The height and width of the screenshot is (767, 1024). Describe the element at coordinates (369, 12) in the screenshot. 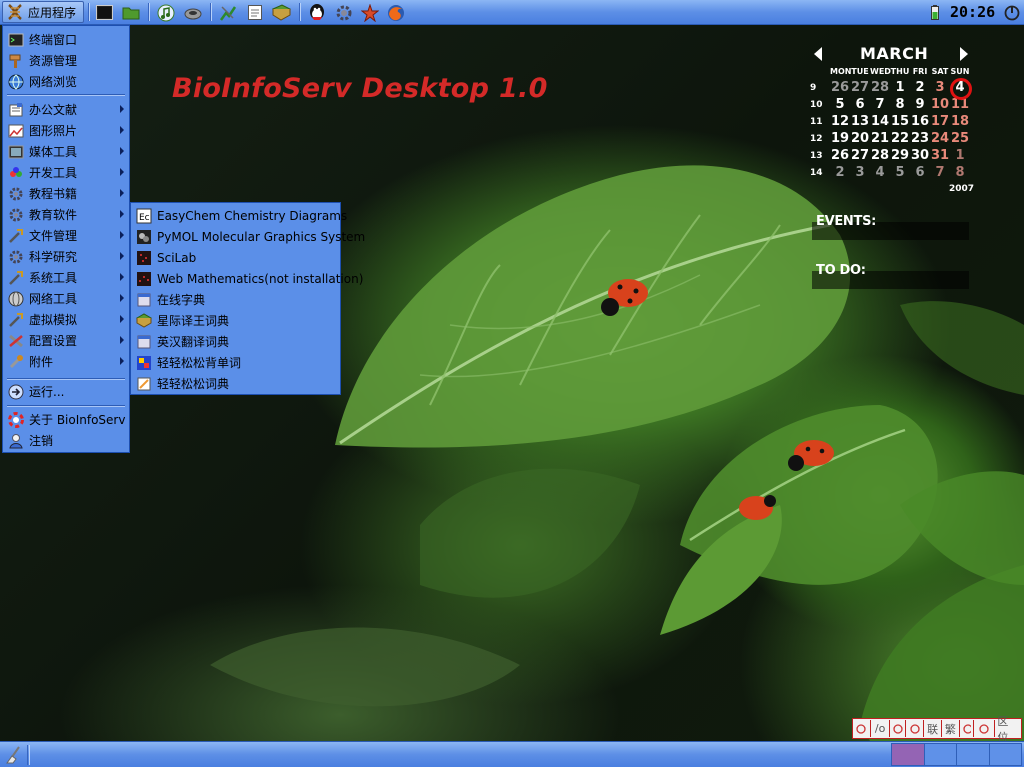

I see `star-tool-launcher` at that location.